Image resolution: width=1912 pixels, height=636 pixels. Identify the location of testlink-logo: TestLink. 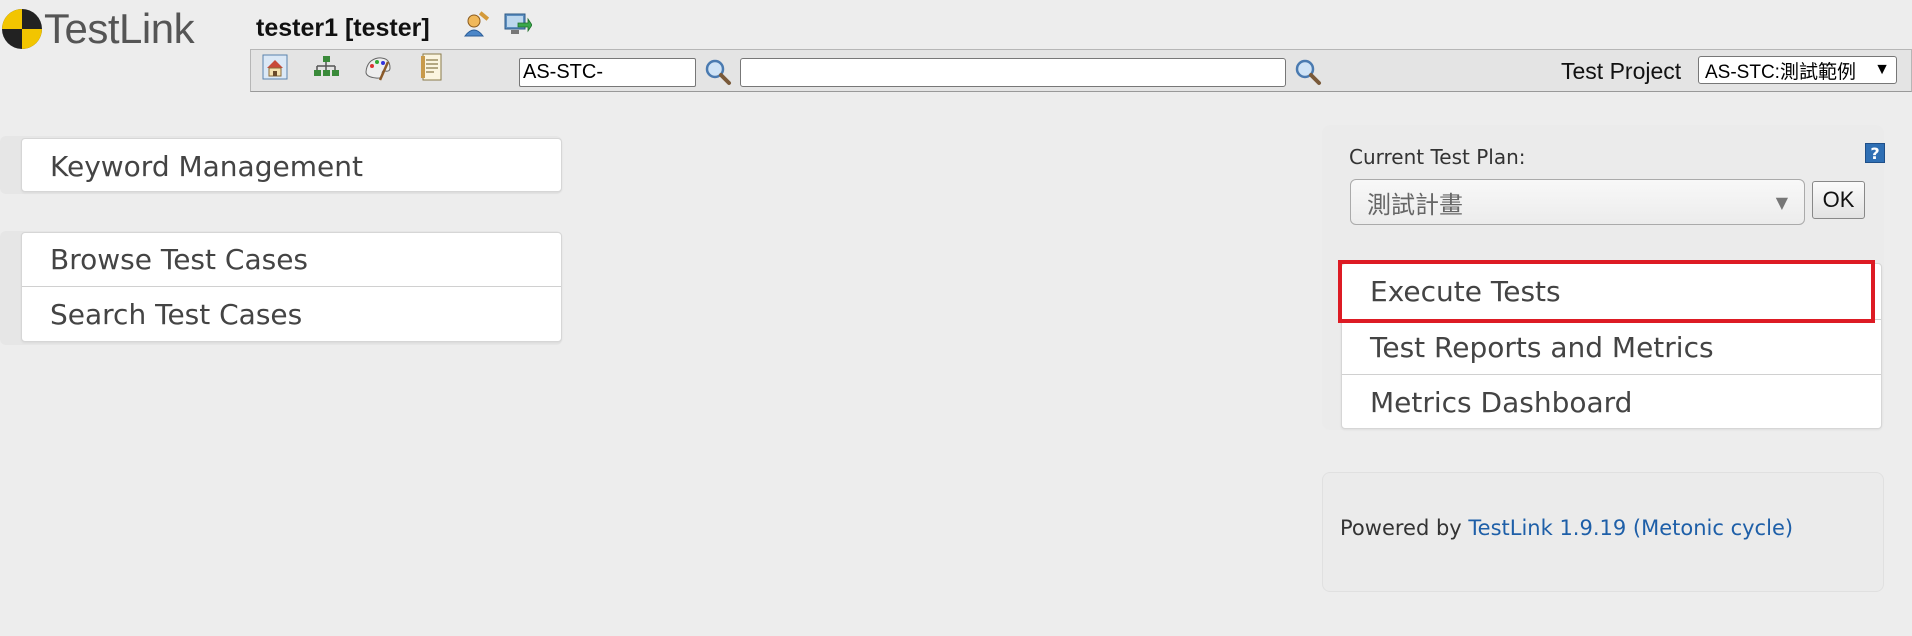
(107, 29).